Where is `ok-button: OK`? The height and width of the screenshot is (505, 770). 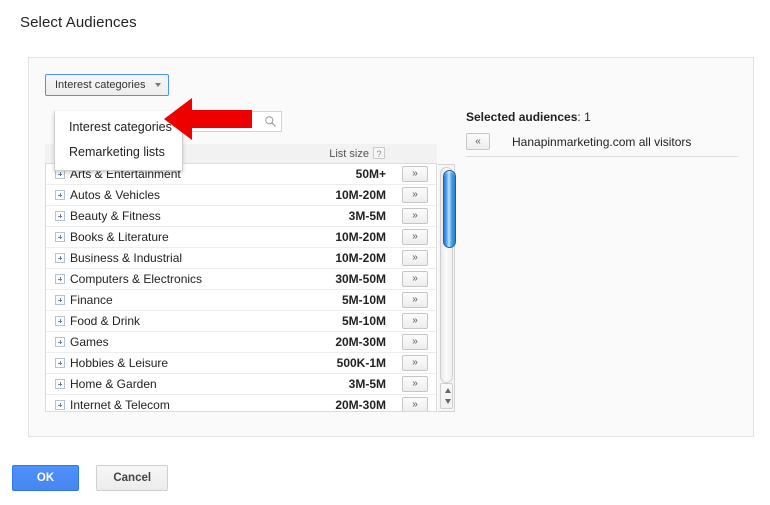
ok-button: OK is located at coordinates (45, 478).